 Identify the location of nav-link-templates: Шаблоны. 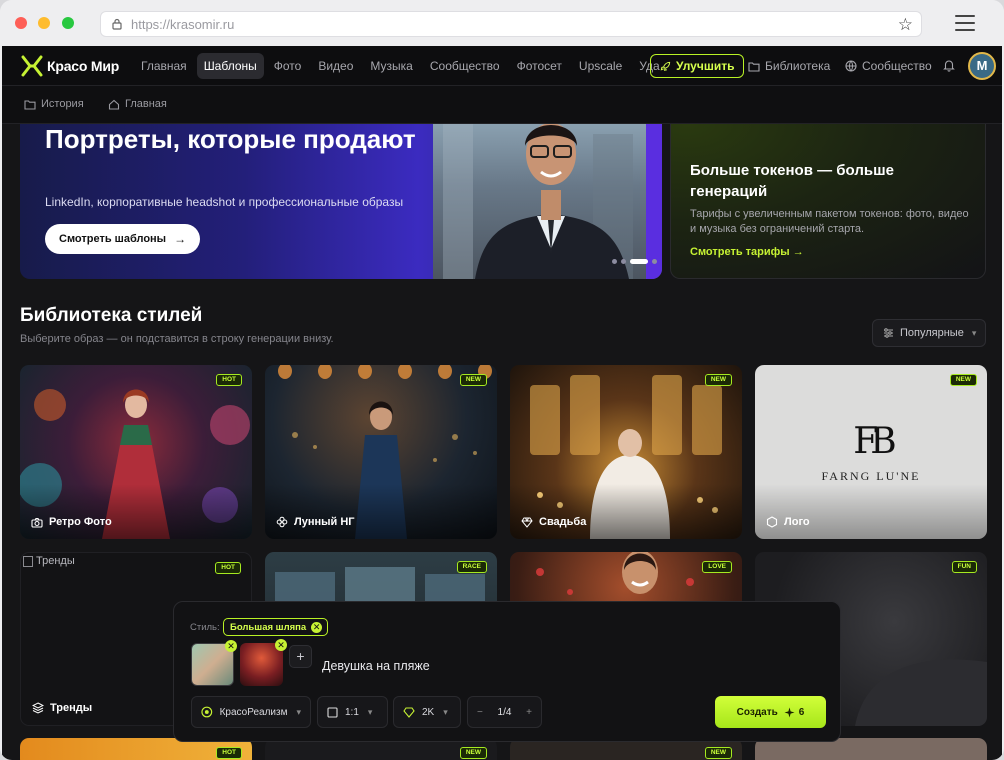
(230, 66).